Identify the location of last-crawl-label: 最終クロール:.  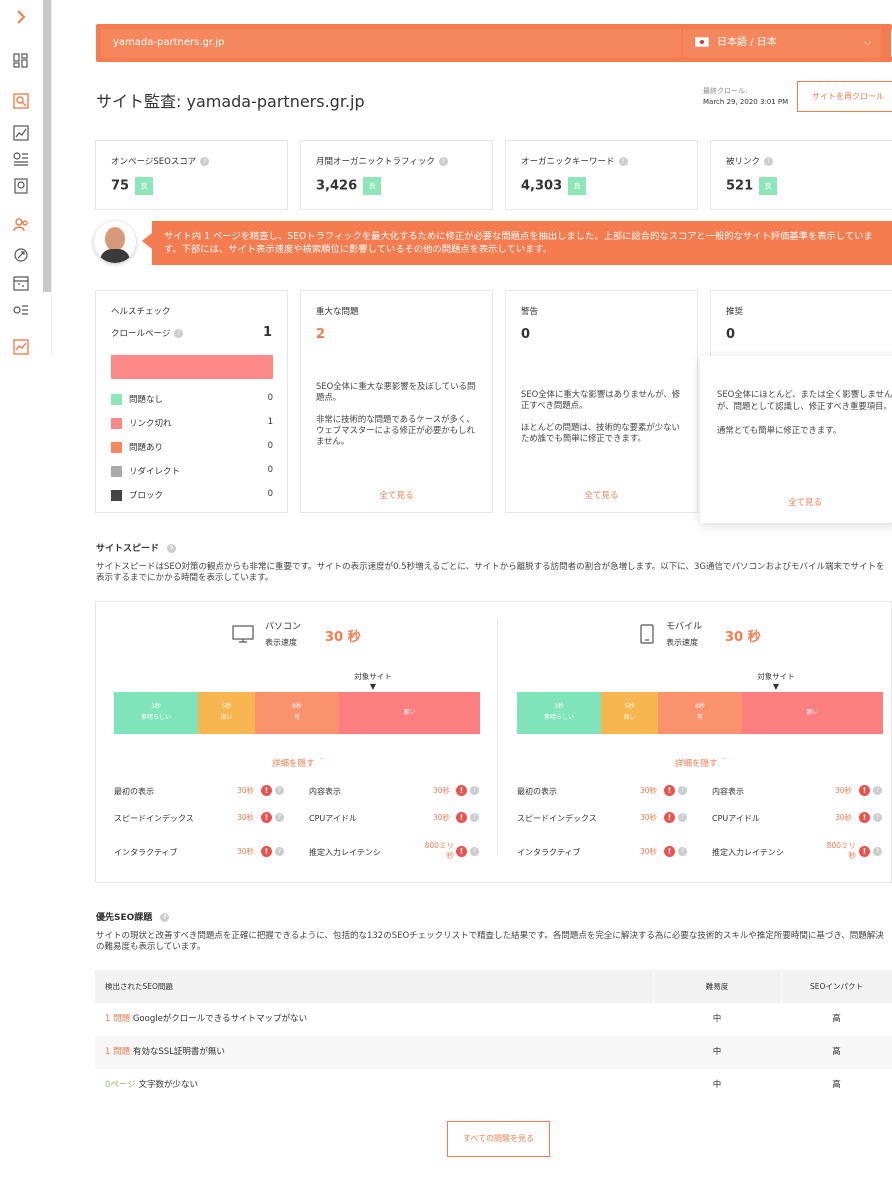
(725, 91).